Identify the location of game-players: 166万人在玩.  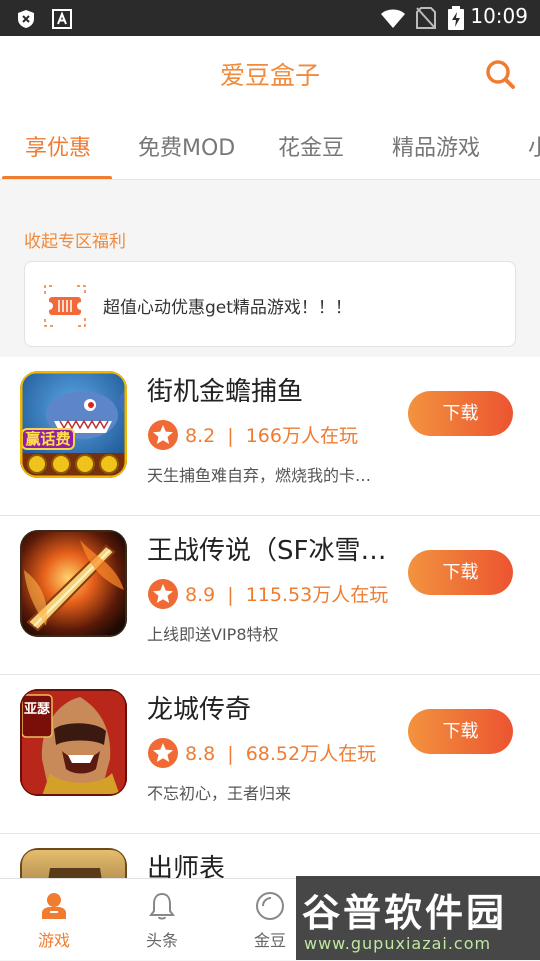
(301, 436).